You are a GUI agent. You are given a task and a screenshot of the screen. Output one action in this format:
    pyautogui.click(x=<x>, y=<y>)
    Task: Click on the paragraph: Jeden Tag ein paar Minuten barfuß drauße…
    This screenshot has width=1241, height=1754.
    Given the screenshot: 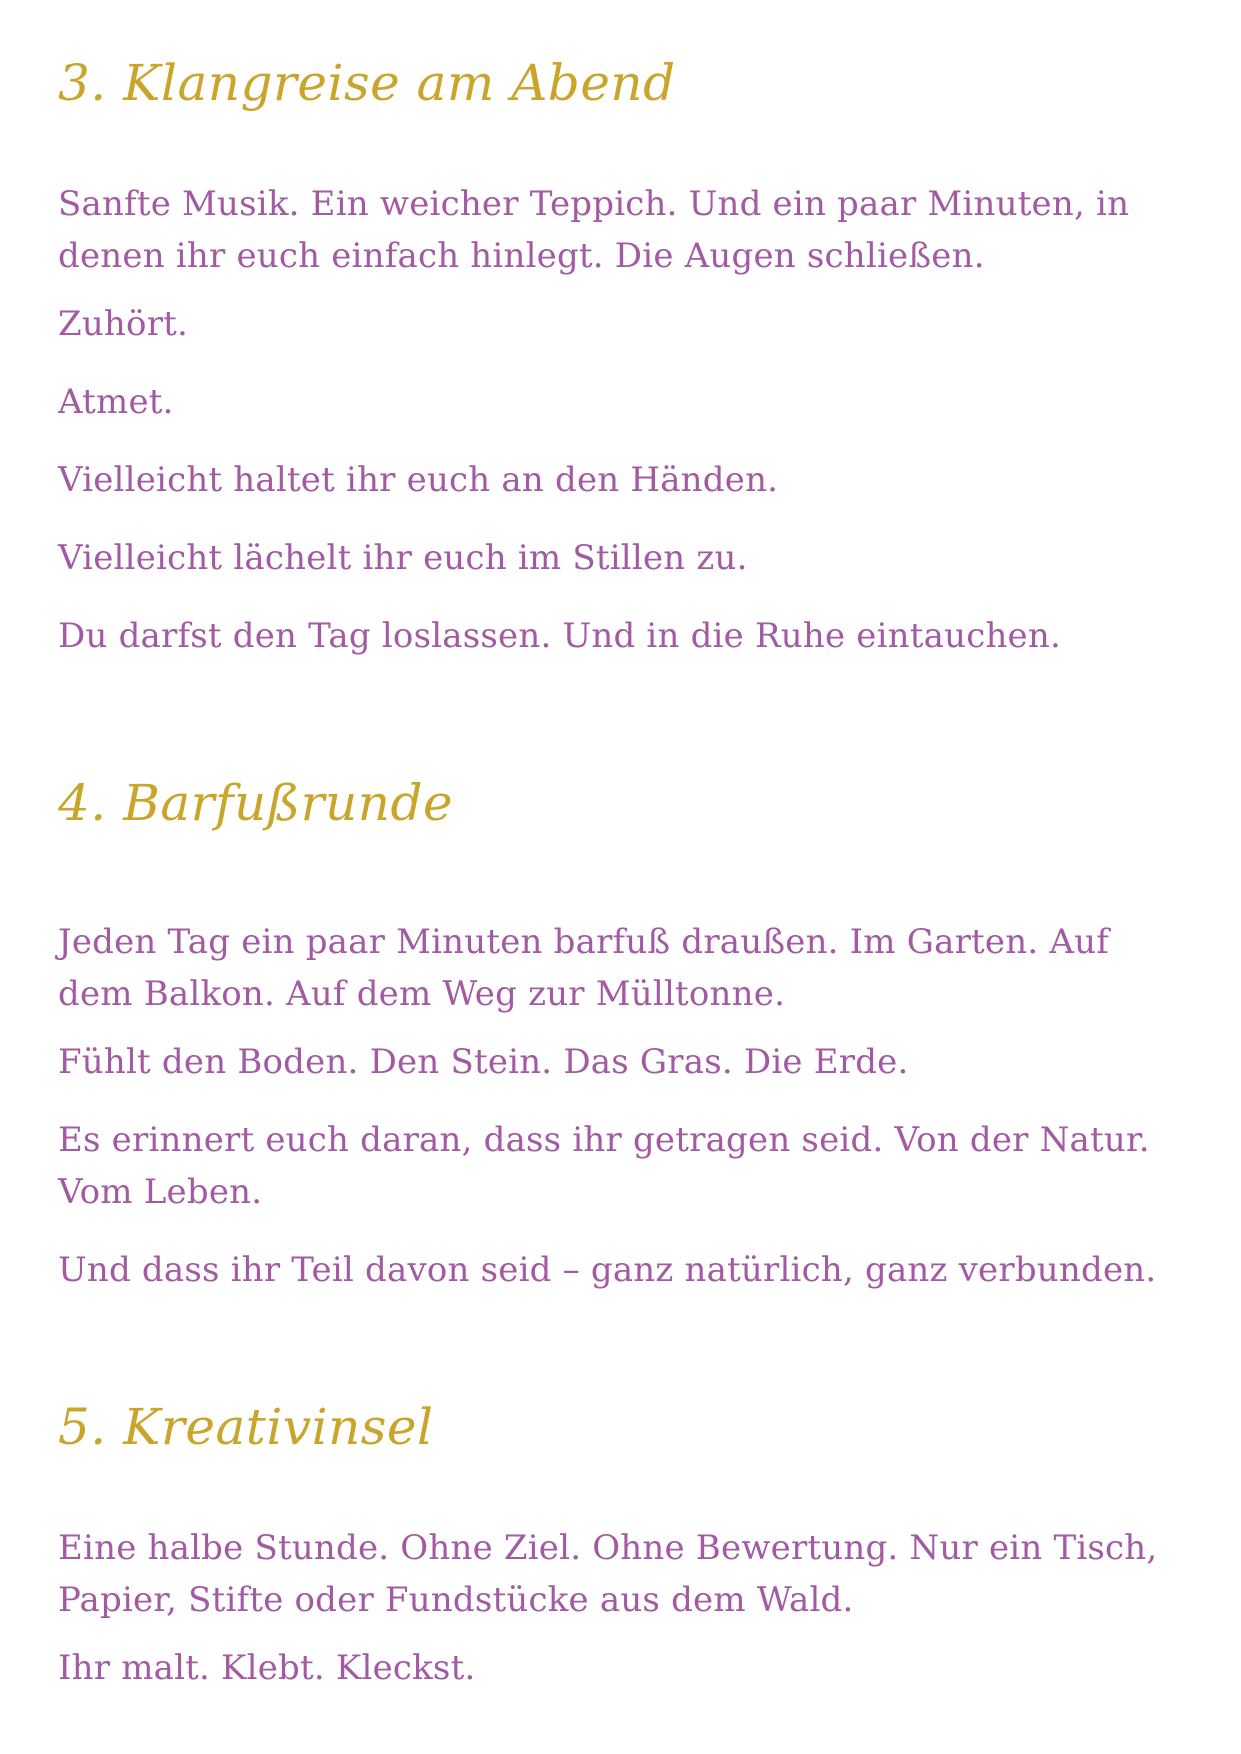 What is the action you would take?
    pyautogui.click(x=583, y=968)
    